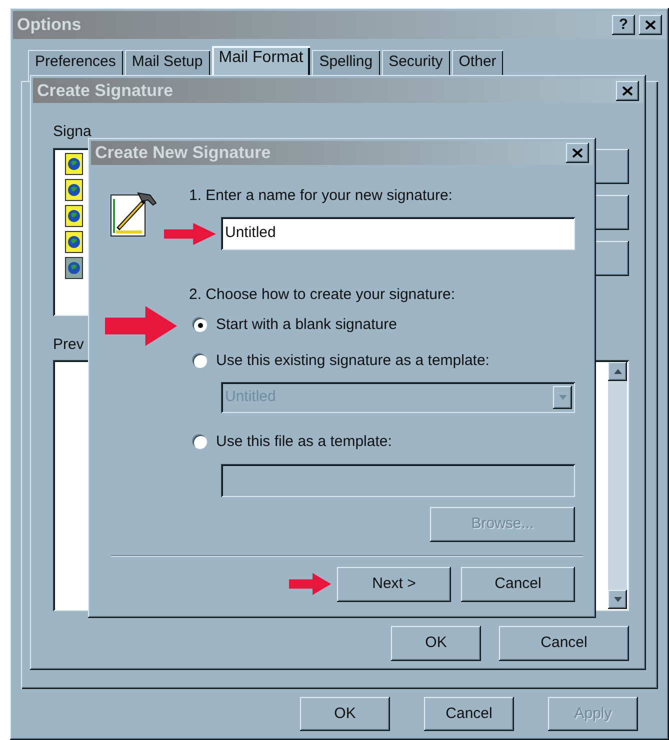 The image size is (669, 740). What do you see at coordinates (105, 91) in the screenshot?
I see `window-title: Create Signature` at bounding box center [105, 91].